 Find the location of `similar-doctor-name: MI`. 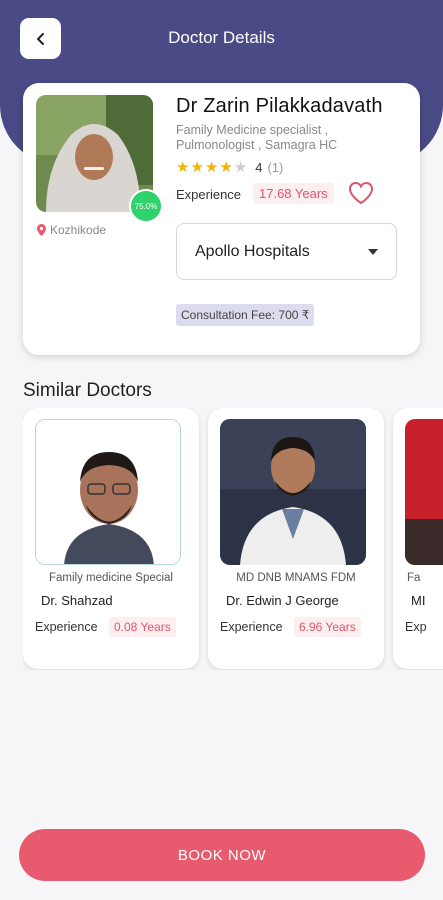

similar-doctor-name: MI is located at coordinates (418, 600).